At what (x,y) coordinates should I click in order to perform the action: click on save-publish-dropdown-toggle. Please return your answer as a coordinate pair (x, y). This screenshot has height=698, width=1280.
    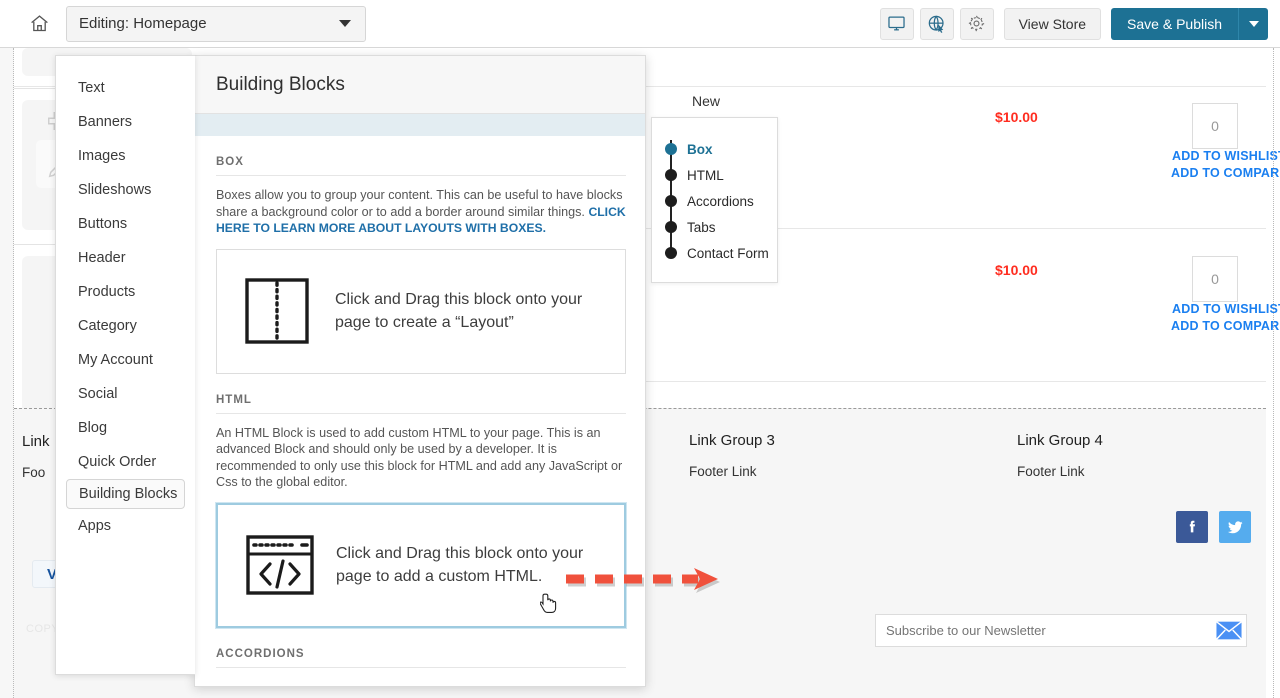
    Looking at the image, I should click on (1253, 23).